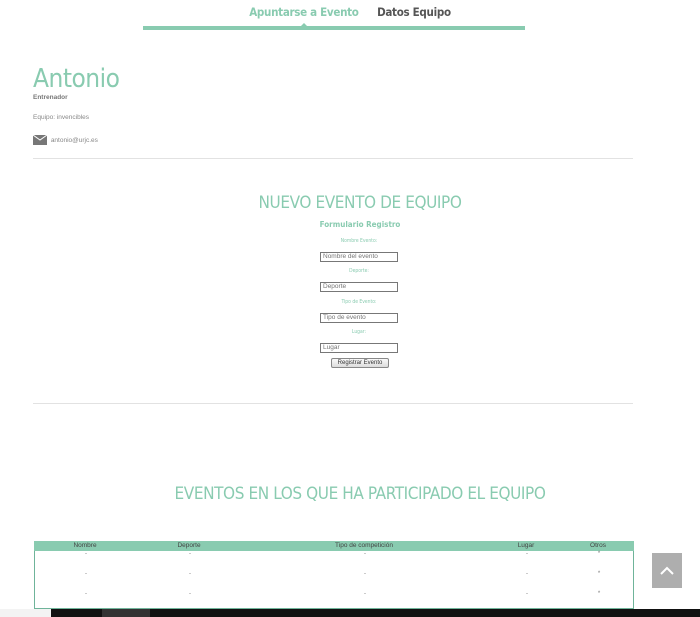 The width and height of the screenshot is (700, 617). Describe the element at coordinates (334, 28) in the screenshot. I see `nav-underline` at that location.